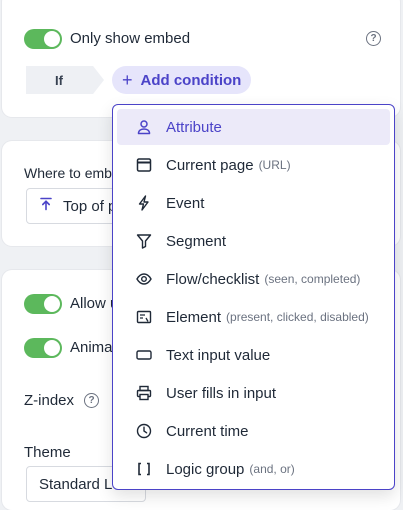 This screenshot has height=510, width=403. I want to click on if-chip: If, so click(65, 80).